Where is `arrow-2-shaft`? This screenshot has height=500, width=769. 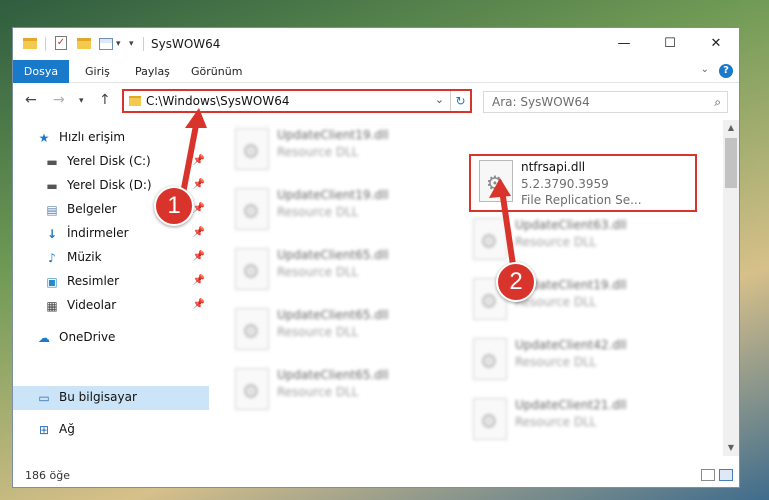
arrow-2-shaft is located at coordinates (508, 231).